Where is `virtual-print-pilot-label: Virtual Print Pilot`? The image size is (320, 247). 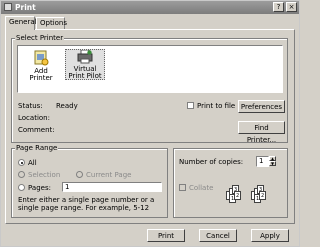 virtual-print-pilot-label: Virtual Print Pilot is located at coordinates (85, 72).